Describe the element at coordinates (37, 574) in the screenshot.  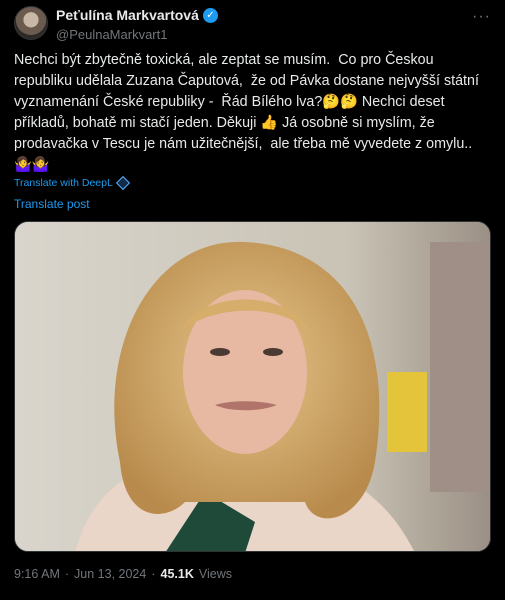
I see `tweet-time: 9:16 AM` at that location.